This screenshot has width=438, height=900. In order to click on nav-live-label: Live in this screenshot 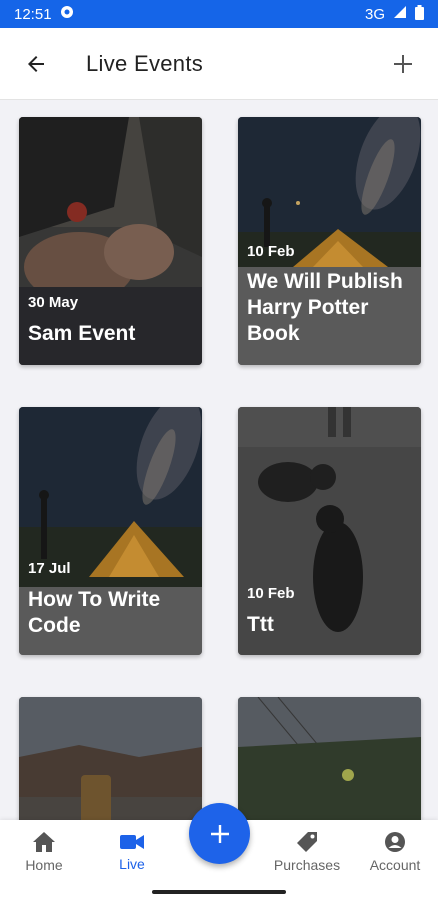, I will do `click(132, 864)`.